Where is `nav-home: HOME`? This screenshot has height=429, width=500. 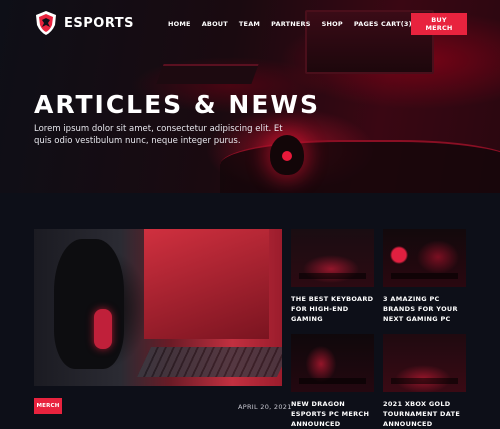 nav-home: HOME is located at coordinates (179, 24).